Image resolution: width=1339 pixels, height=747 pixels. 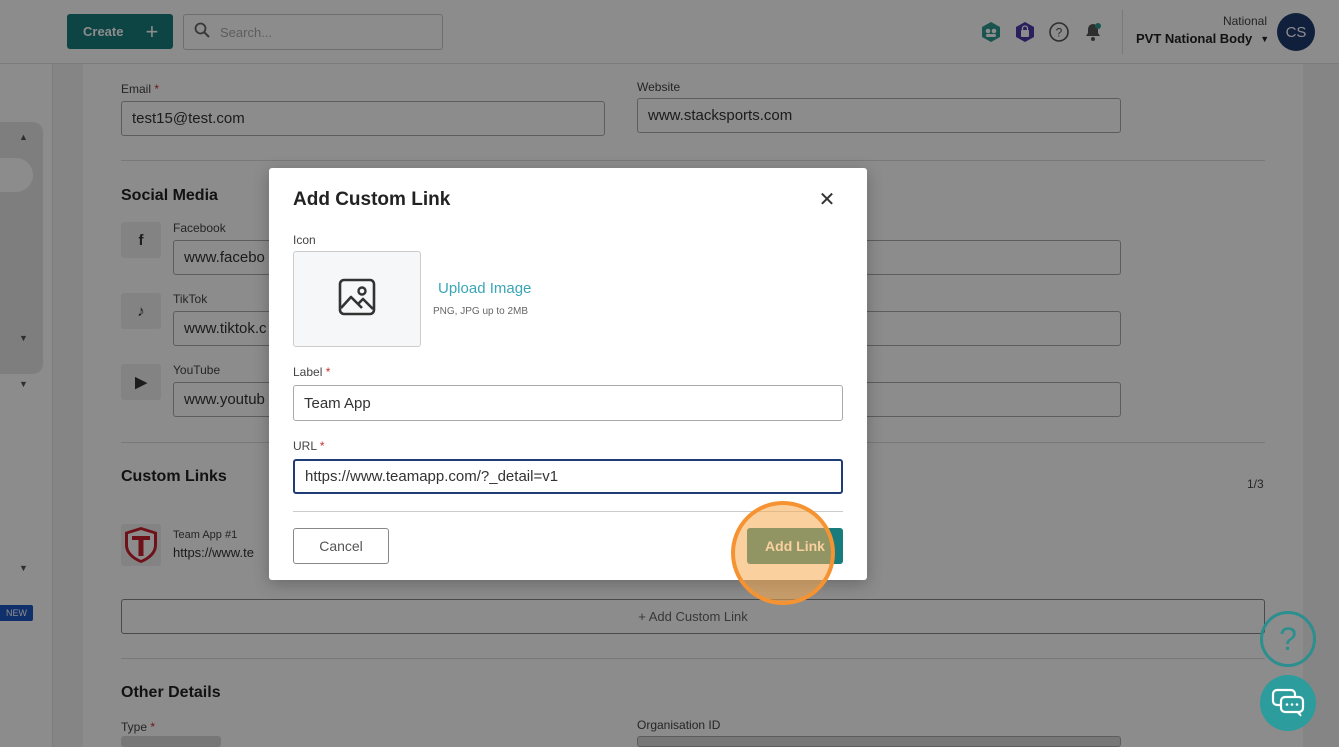 What do you see at coordinates (341, 546) in the screenshot?
I see `cancel-button: Cancel` at bounding box center [341, 546].